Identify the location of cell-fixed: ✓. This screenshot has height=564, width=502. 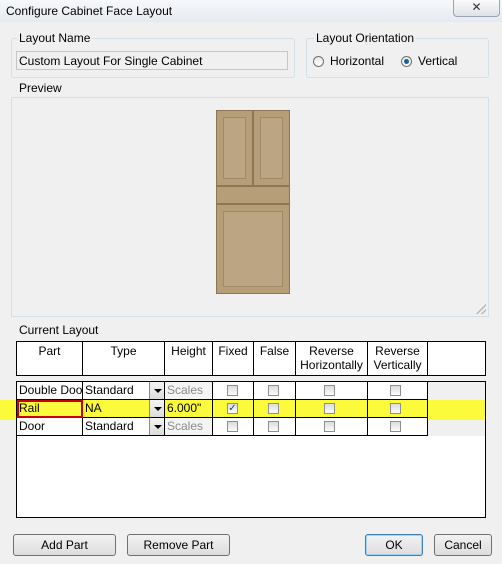
(233, 409).